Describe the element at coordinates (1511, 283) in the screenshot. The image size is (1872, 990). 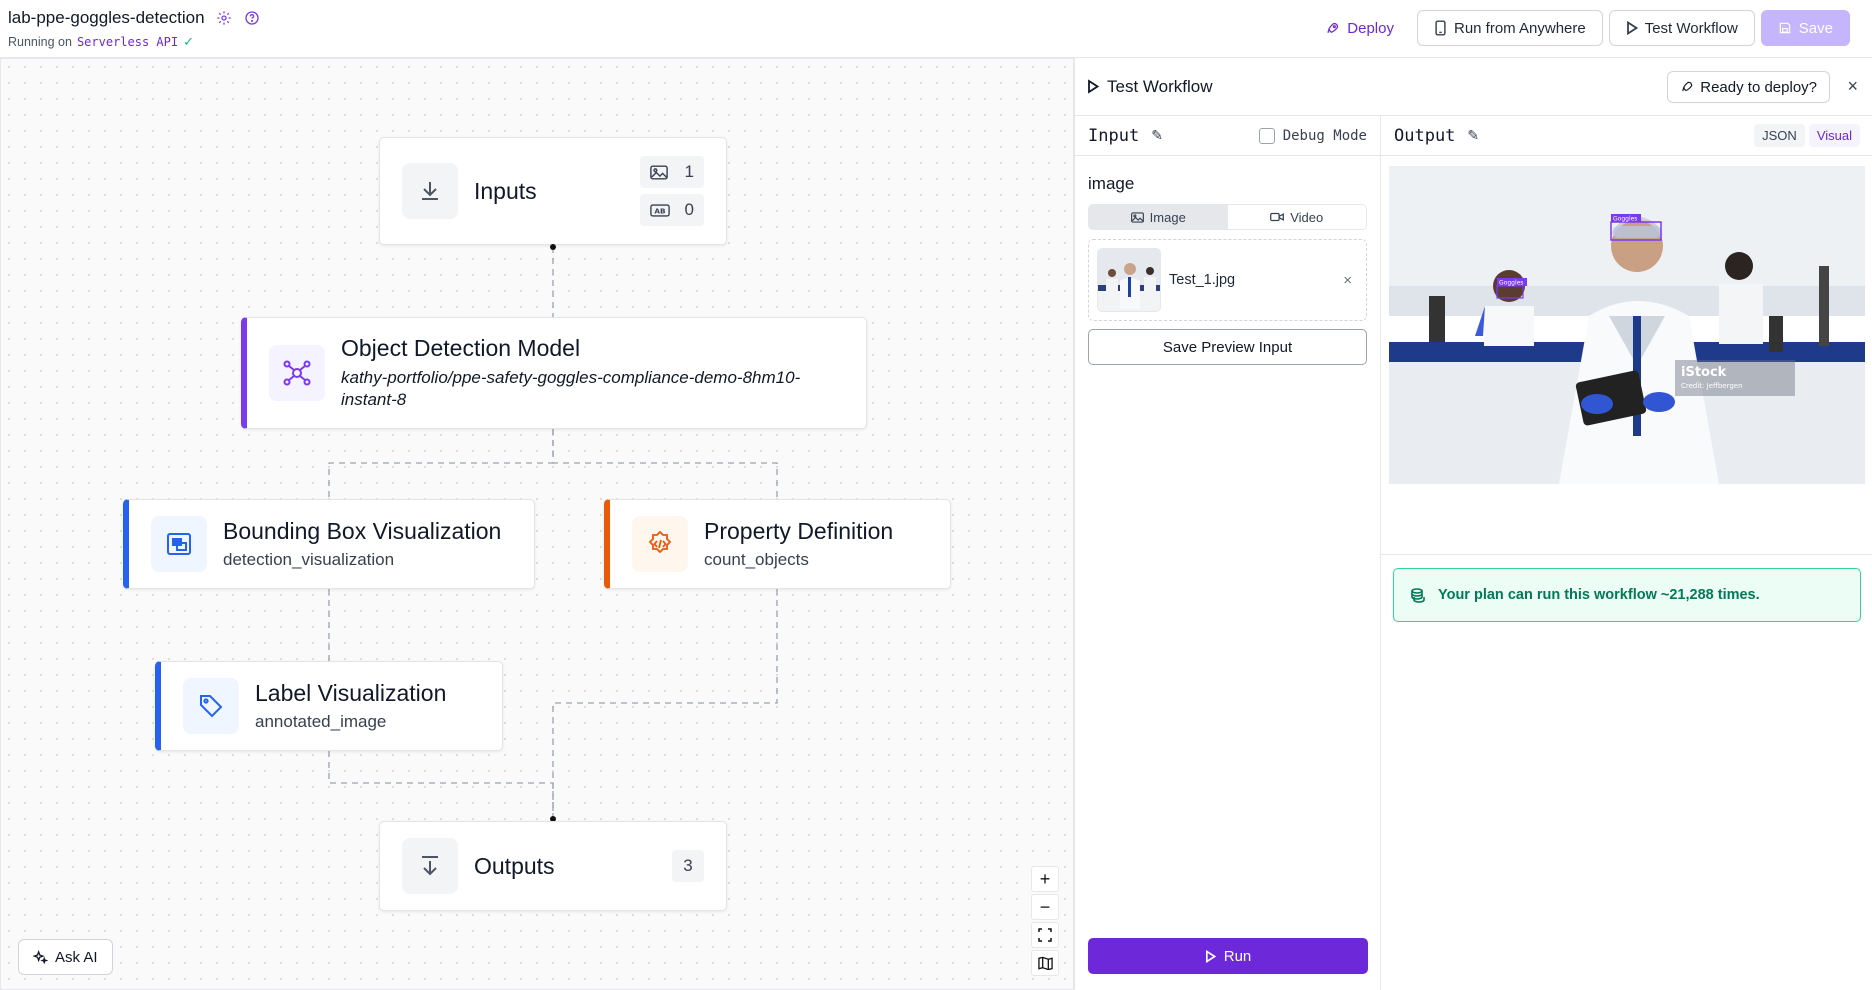
I see `detection-label-2: Goggles` at that location.